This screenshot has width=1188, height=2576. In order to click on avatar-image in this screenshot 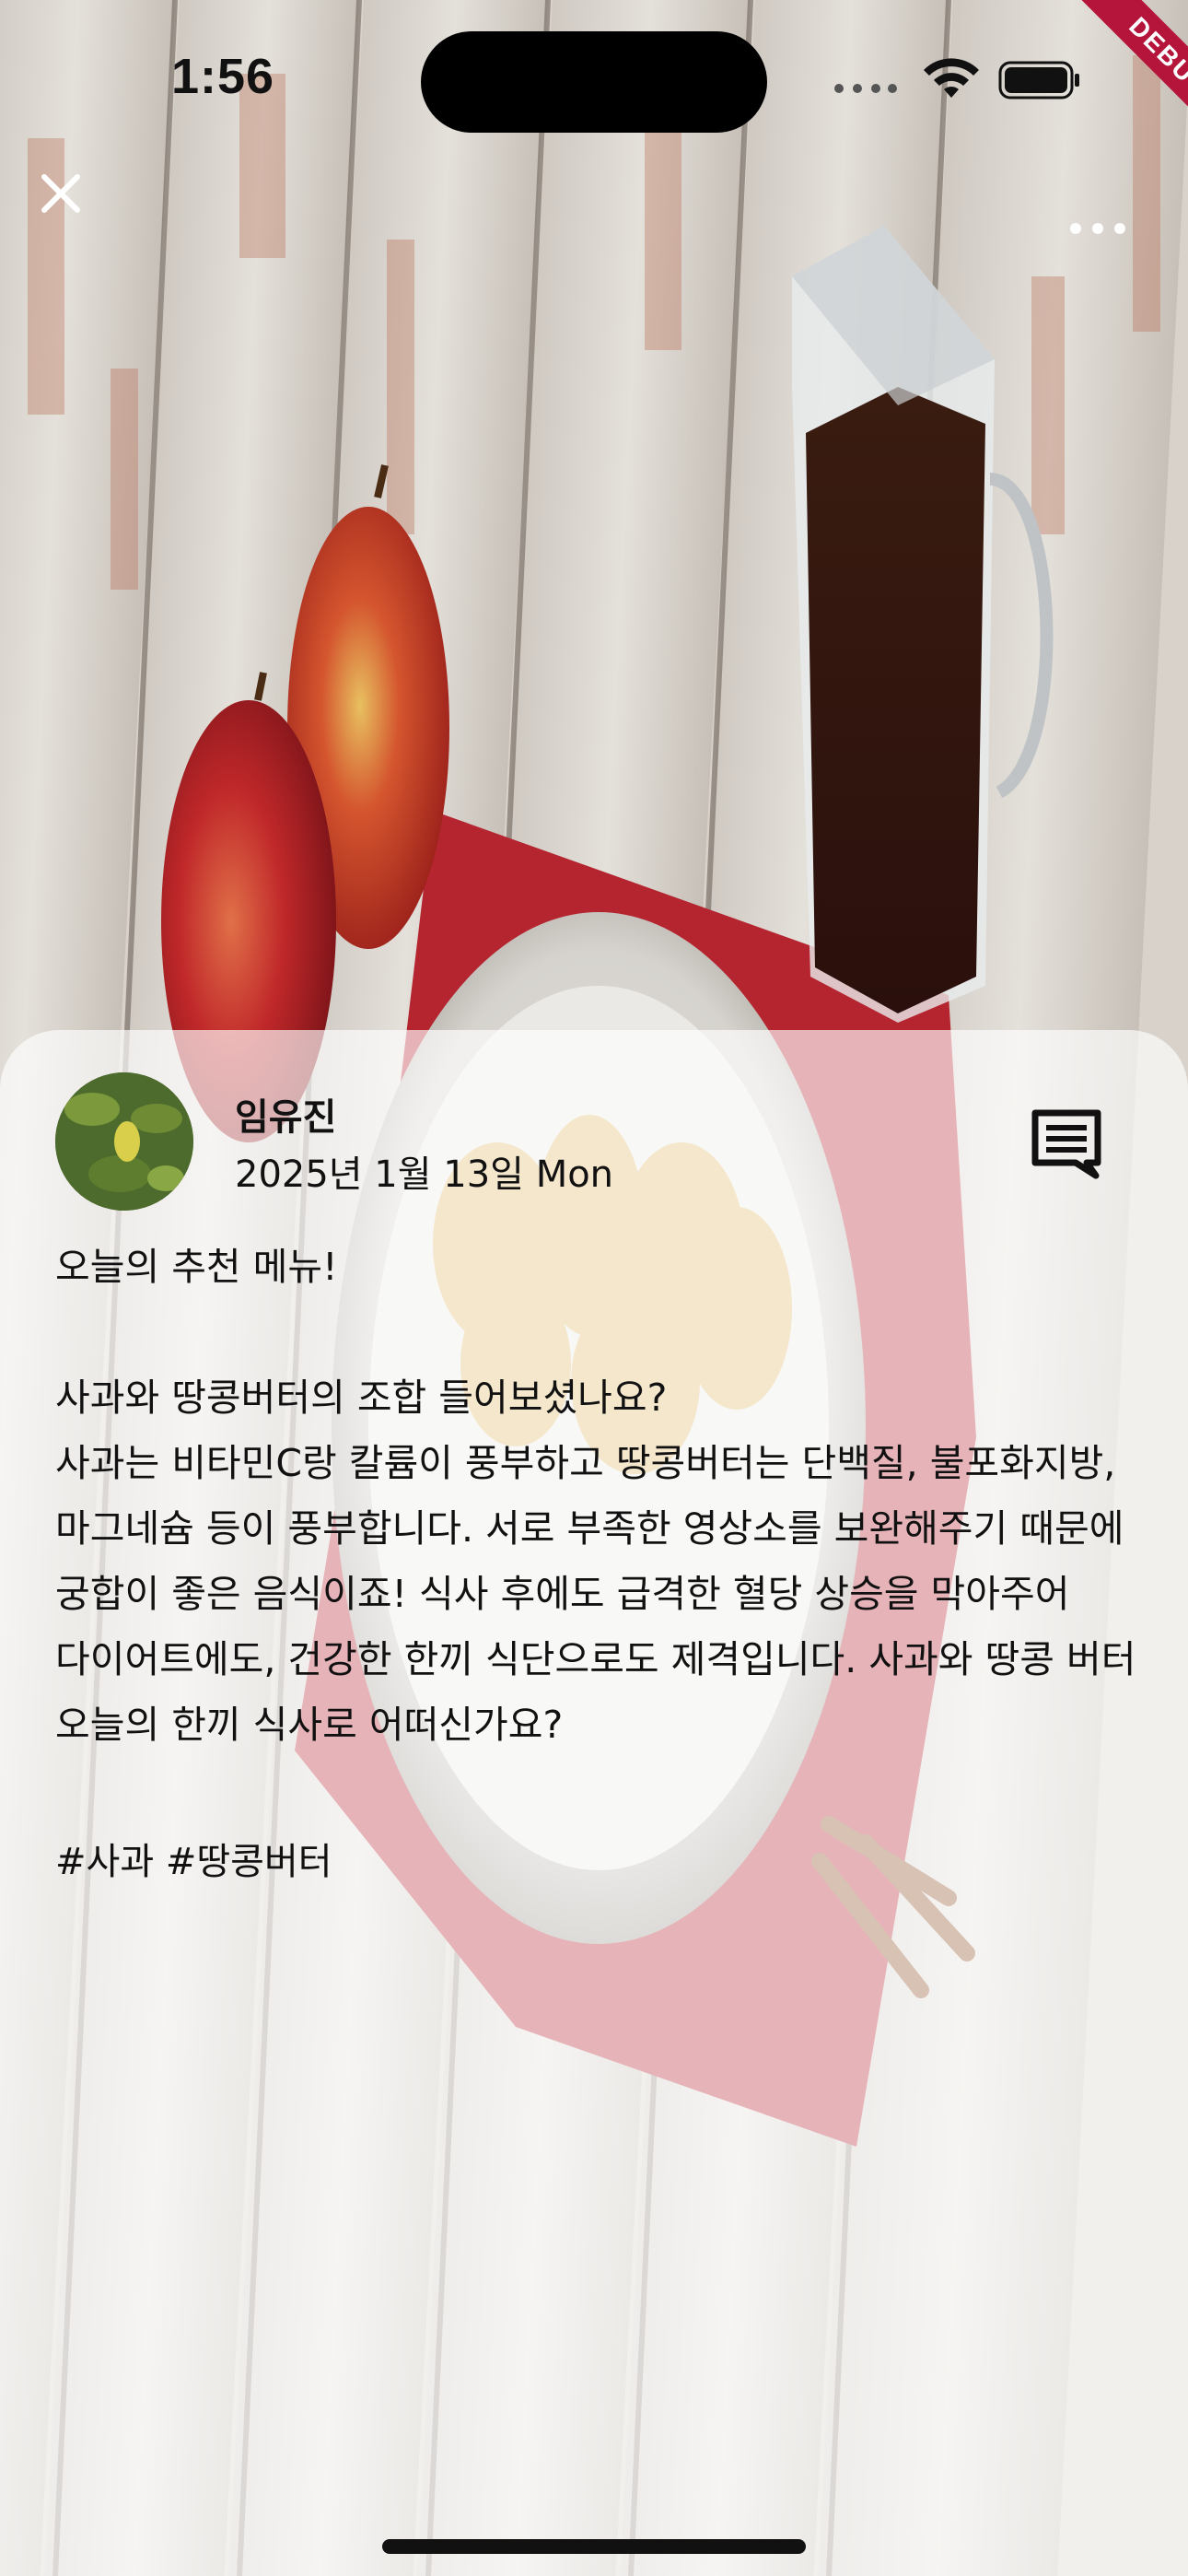, I will do `click(124, 1141)`.